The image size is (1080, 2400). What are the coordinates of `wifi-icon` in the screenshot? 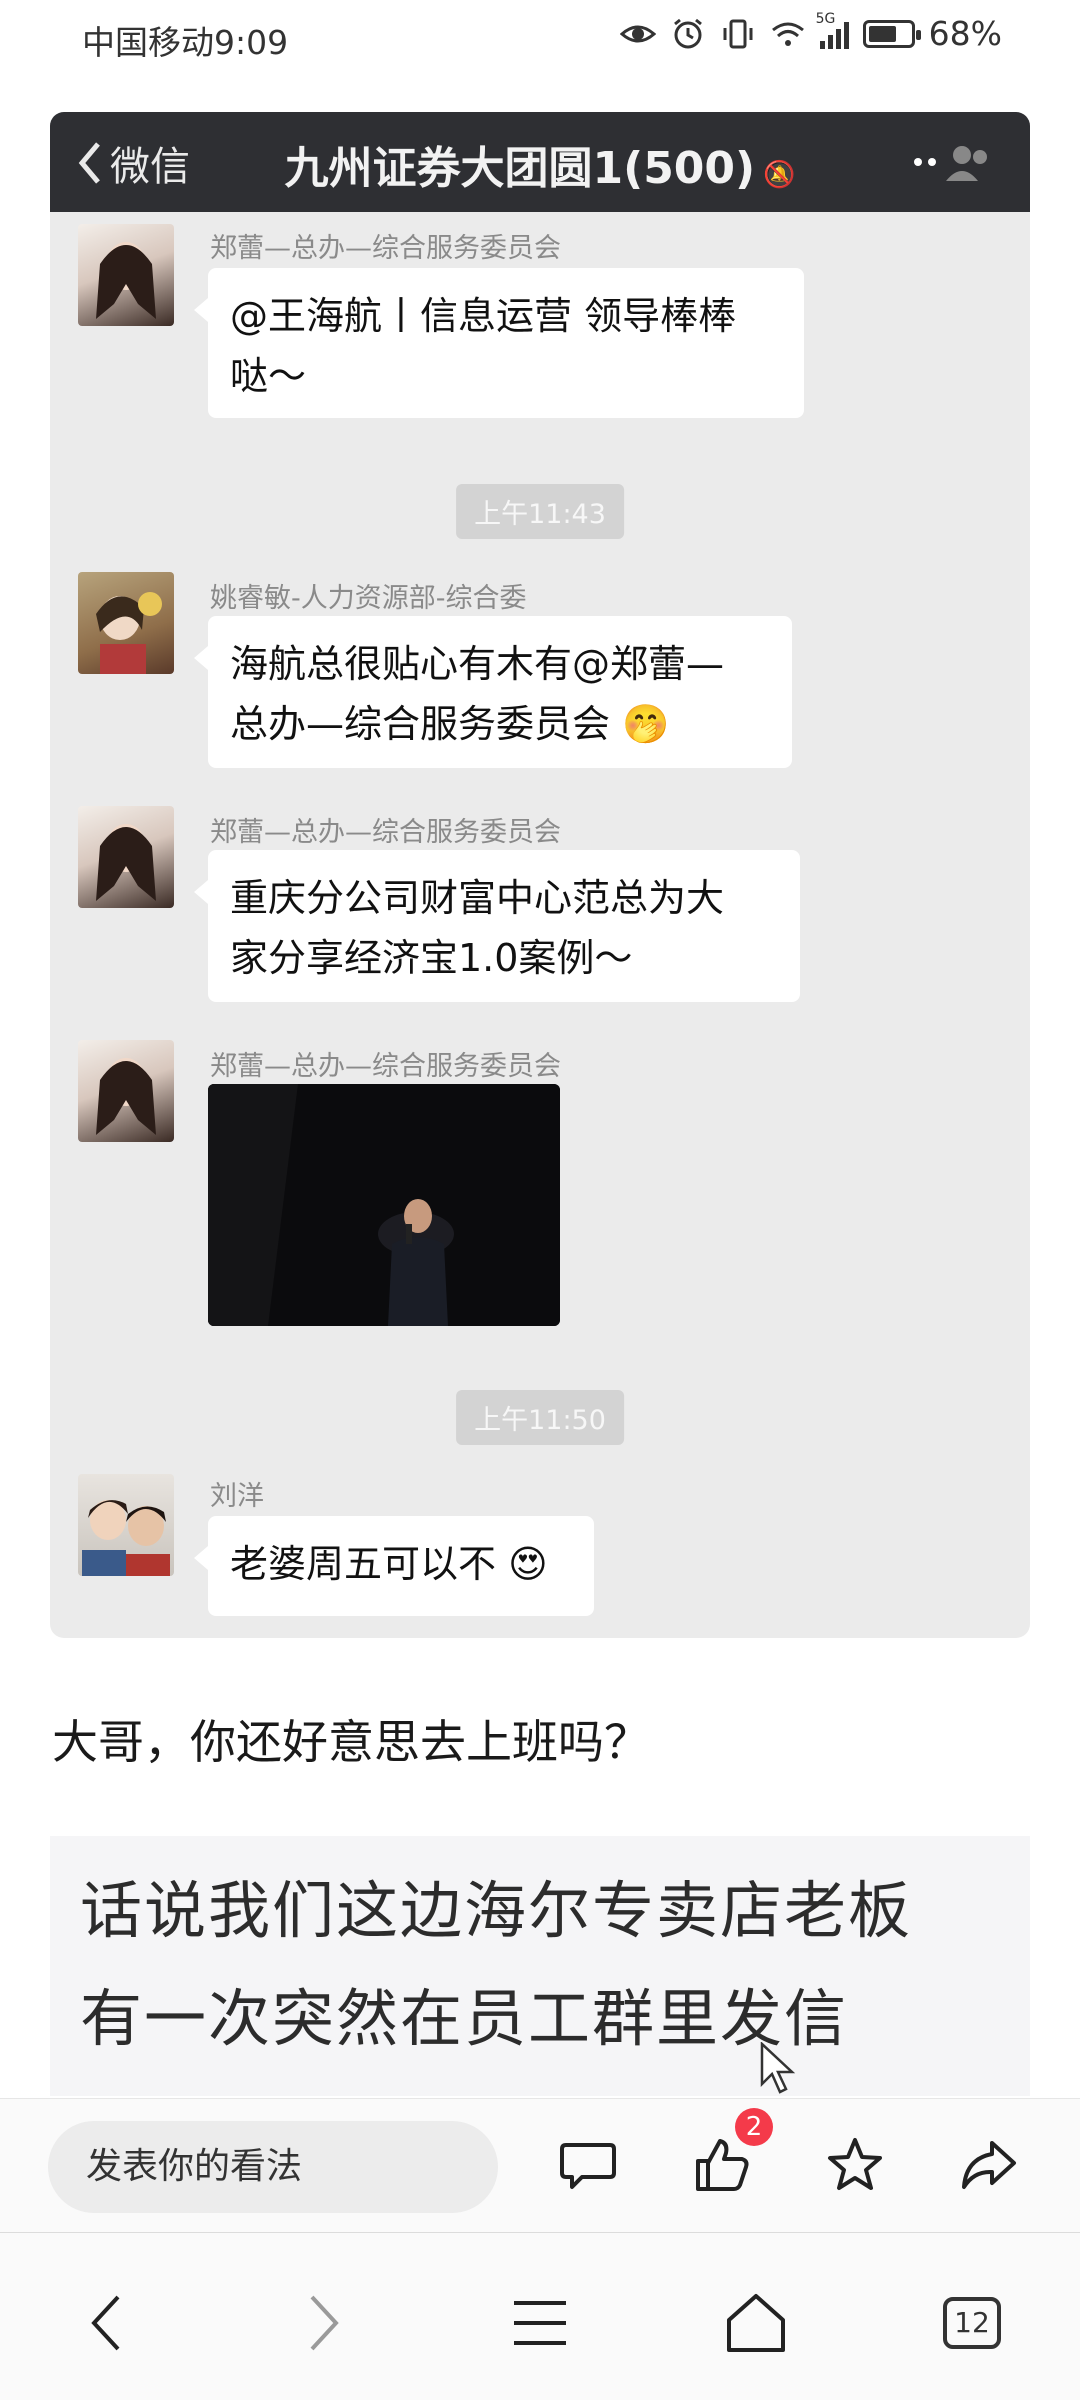 It's located at (787, 34).